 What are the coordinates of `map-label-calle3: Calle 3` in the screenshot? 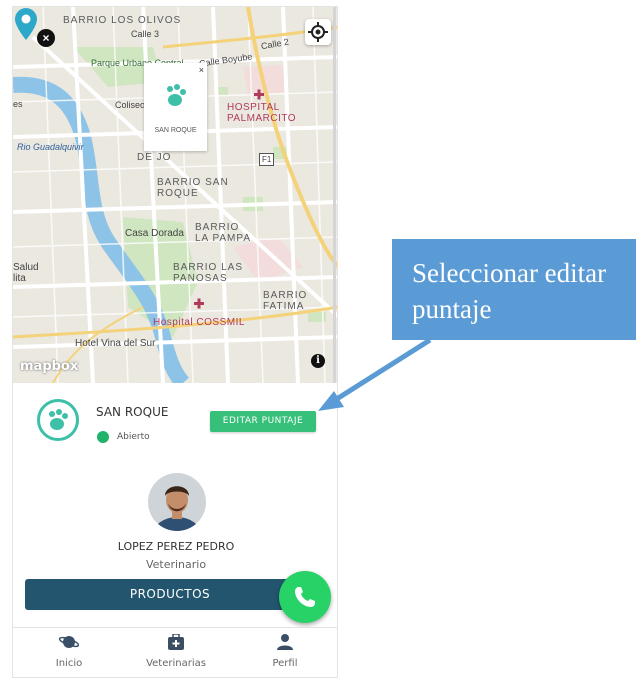 It's located at (145, 34).